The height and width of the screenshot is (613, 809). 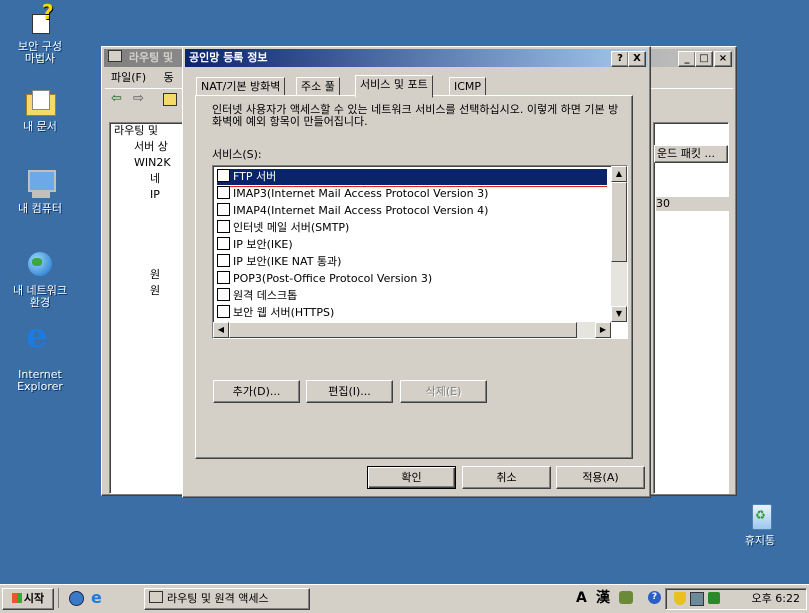 I want to click on scroll-right-icon: ▶, so click(x=603, y=330).